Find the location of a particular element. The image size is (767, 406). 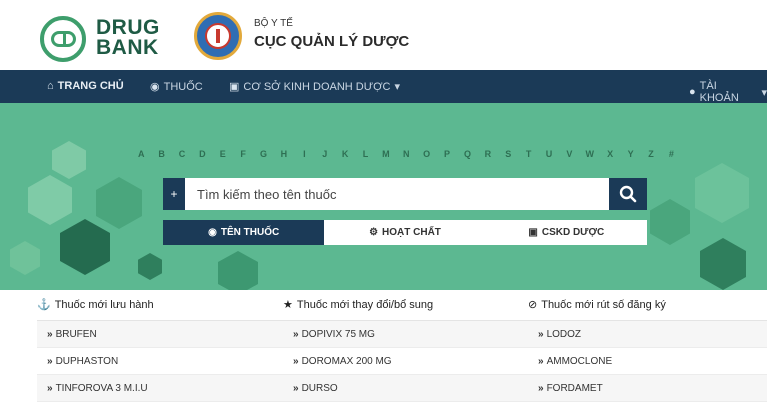

updated-drug-link: » DOPIVIX 75 MG is located at coordinates (334, 334).